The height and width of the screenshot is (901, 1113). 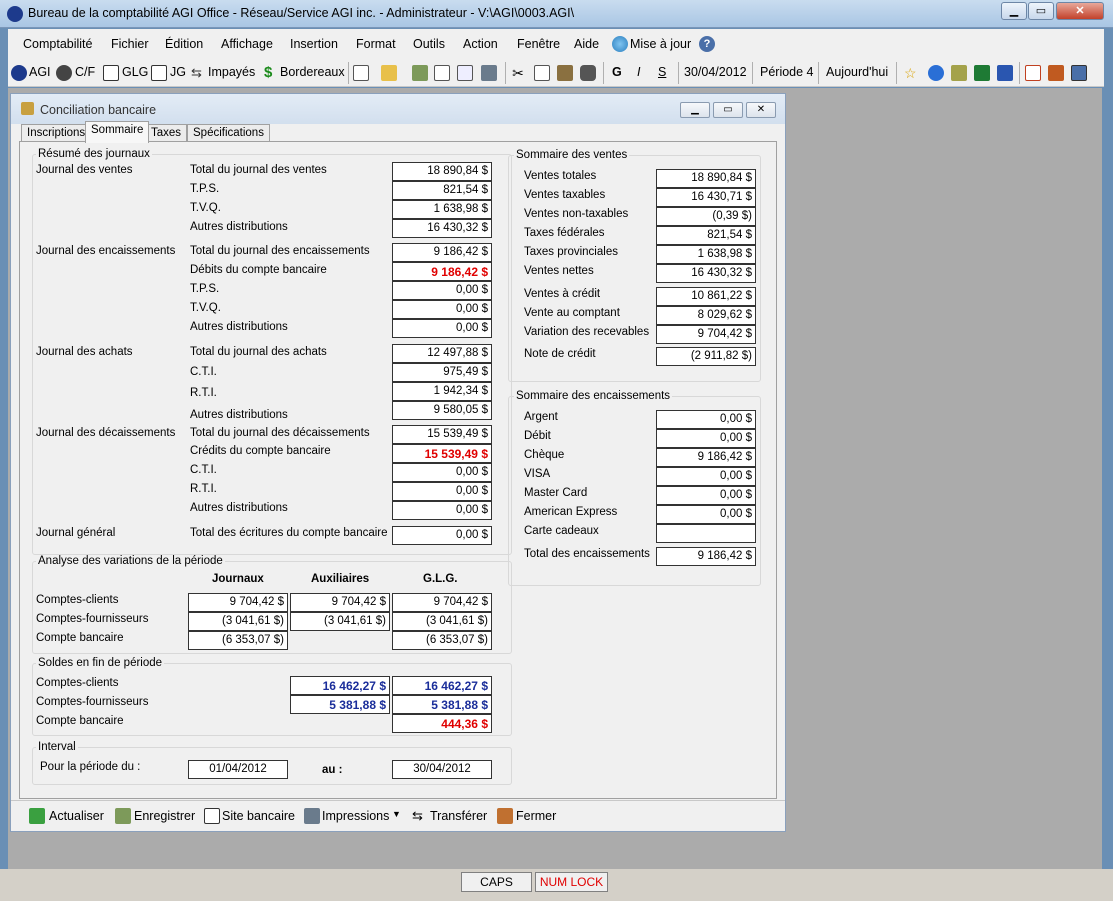 What do you see at coordinates (178, 72) in the screenshot?
I see `jg-button: JG` at bounding box center [178, 72].